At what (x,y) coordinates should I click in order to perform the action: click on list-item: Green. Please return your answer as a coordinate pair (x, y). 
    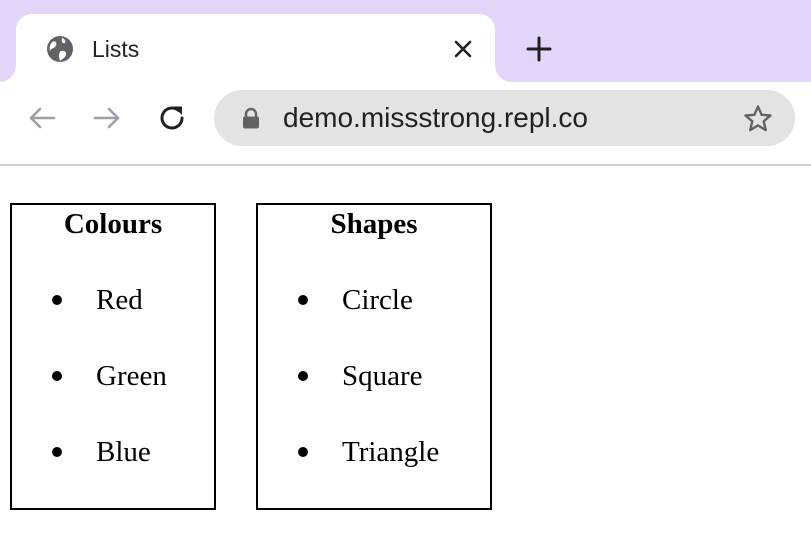
    Looking at the image, I should click on (113, 376).